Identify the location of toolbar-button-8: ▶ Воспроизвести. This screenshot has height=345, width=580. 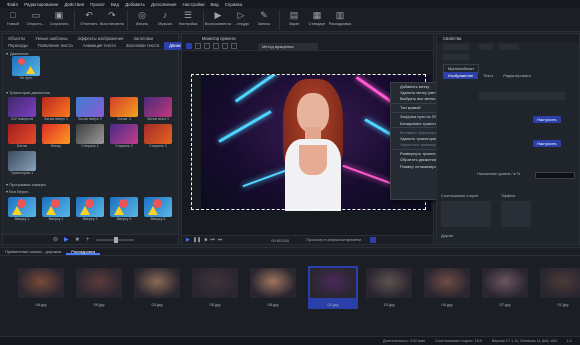
(218, 17).